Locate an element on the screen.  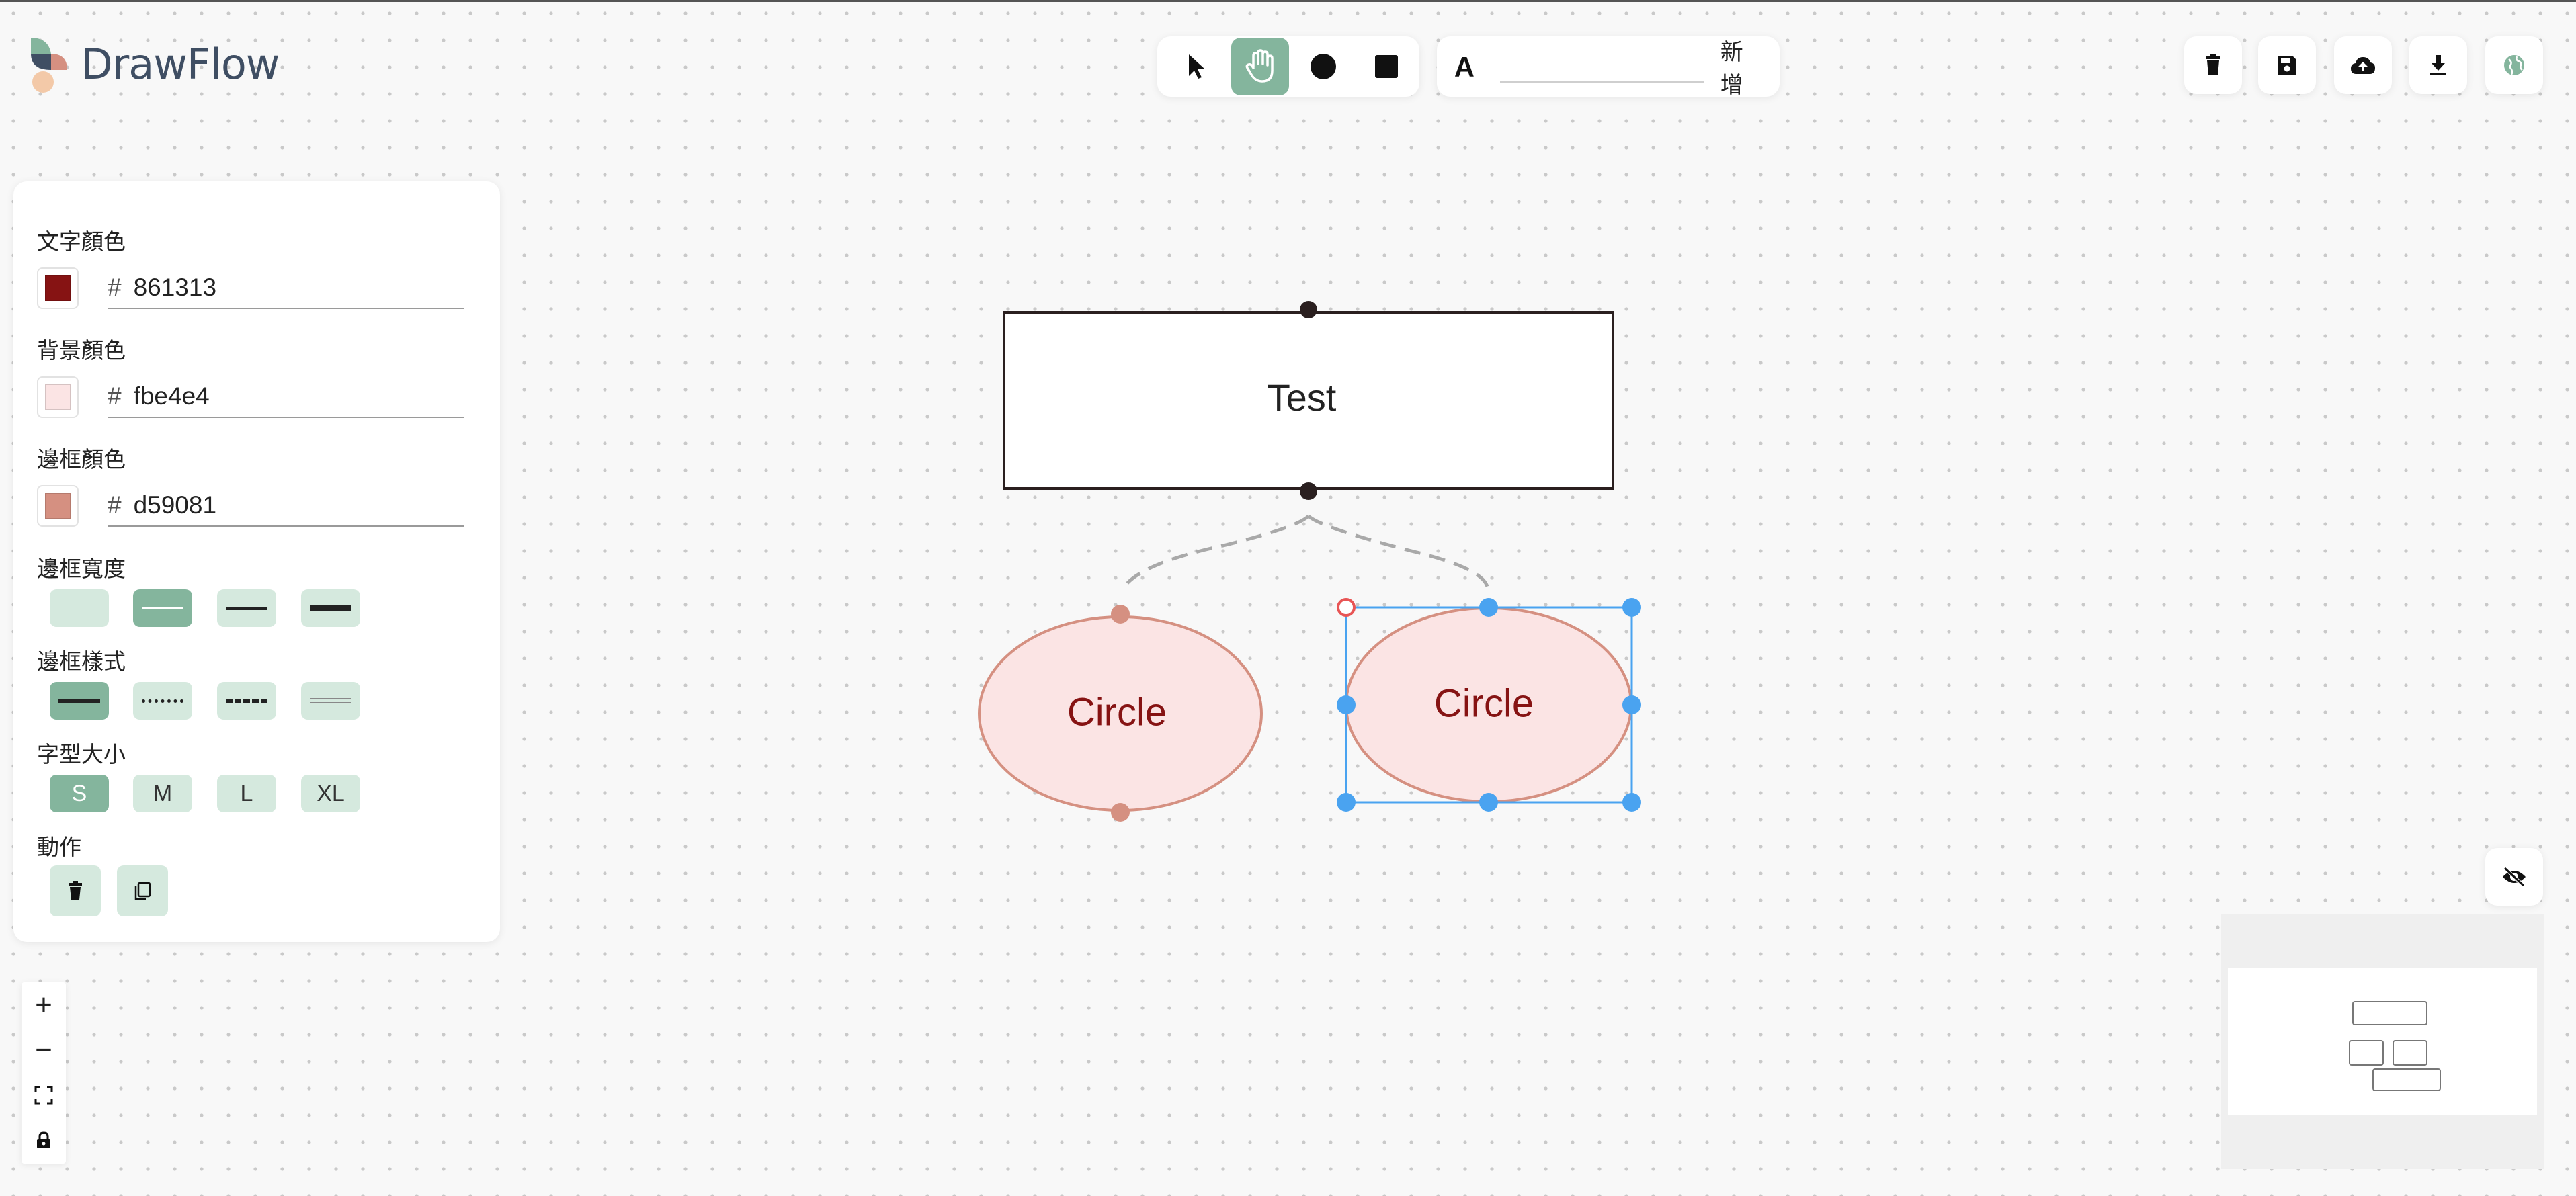
border-style-dashed is located at coordinates (246, 701).